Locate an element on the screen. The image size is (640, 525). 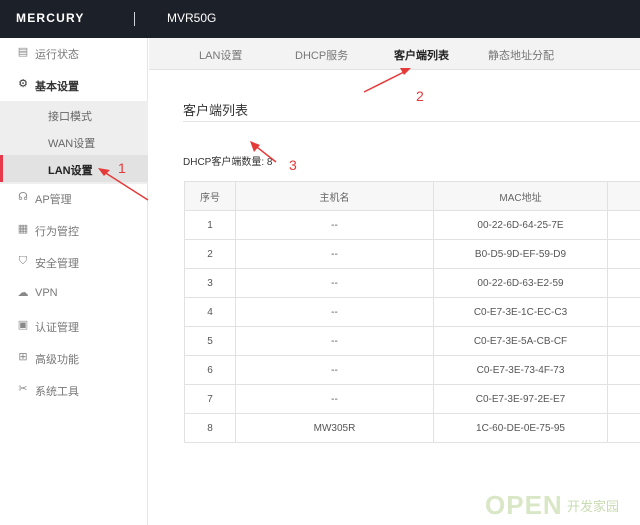
table-header-row: 序号 主机名 MAC地址 is located at coordinates (412, 196).